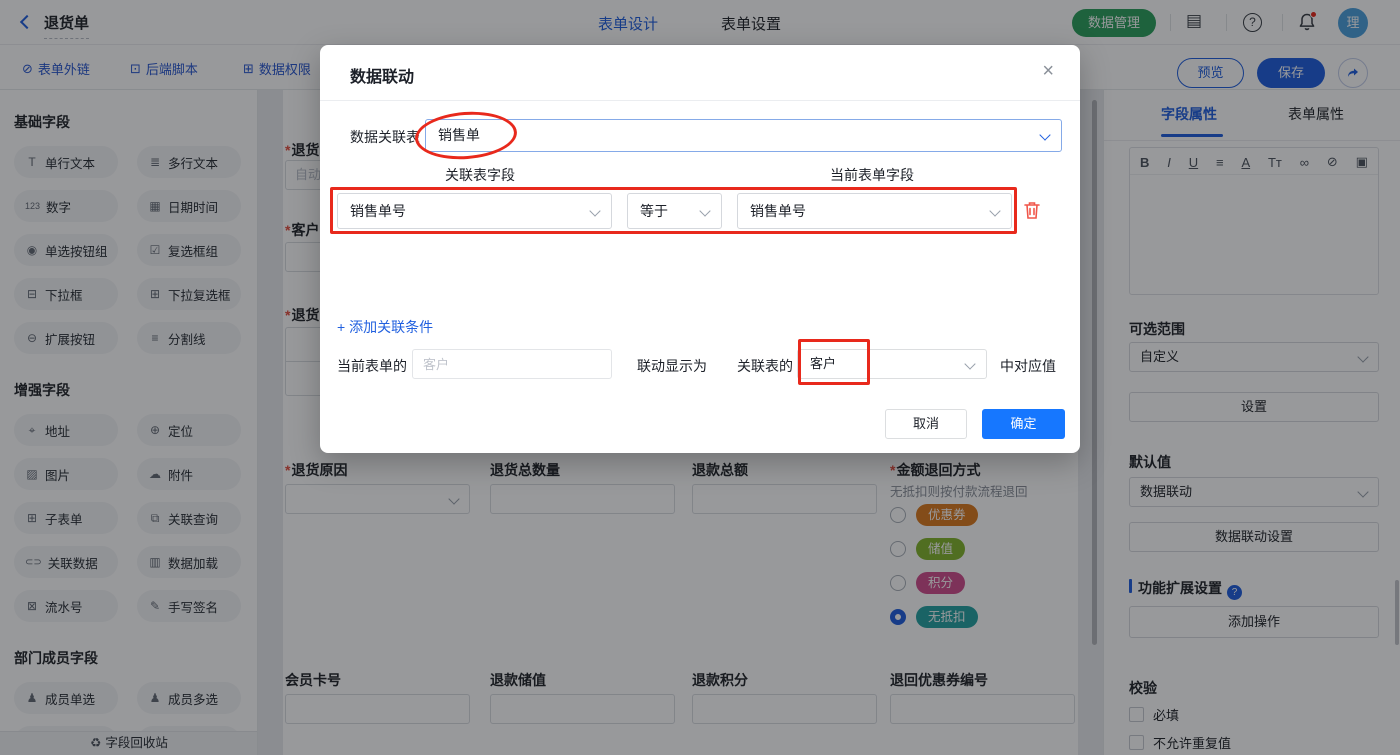  Describe the element at coordinates (700, 100) in the screenshot. I see `divider` at that location.